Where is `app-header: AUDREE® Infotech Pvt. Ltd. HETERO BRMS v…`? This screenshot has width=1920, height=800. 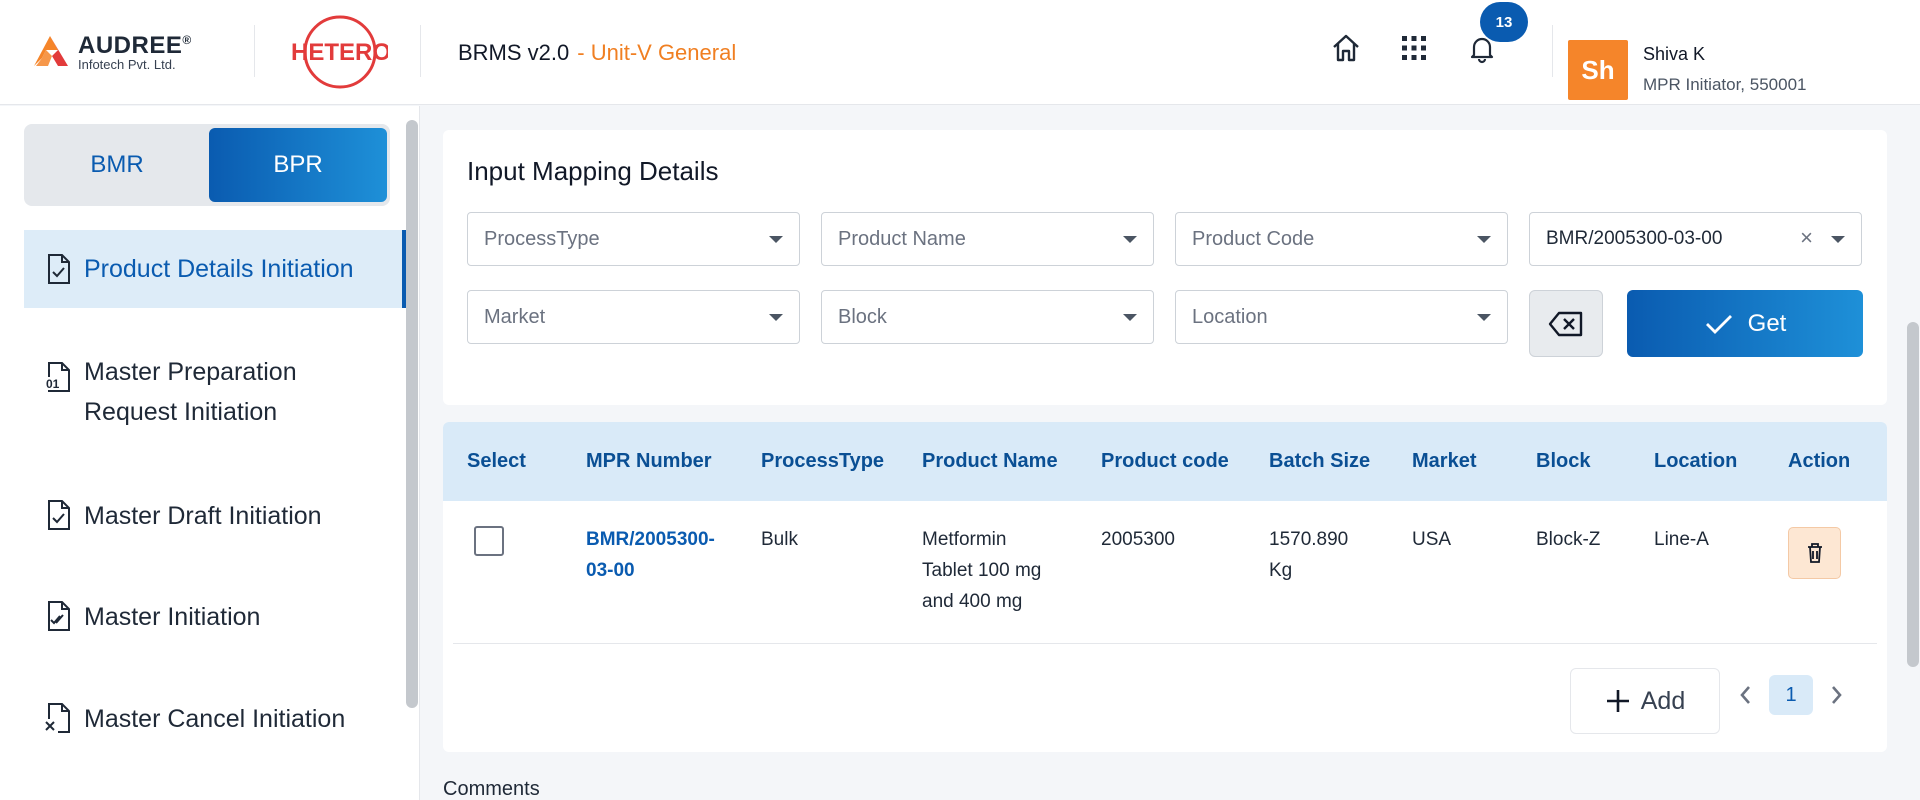 app-header: AUDREE® Infotech Pvt. Ltd. HETERO BRMS v… is located at coordinates (960, 52).